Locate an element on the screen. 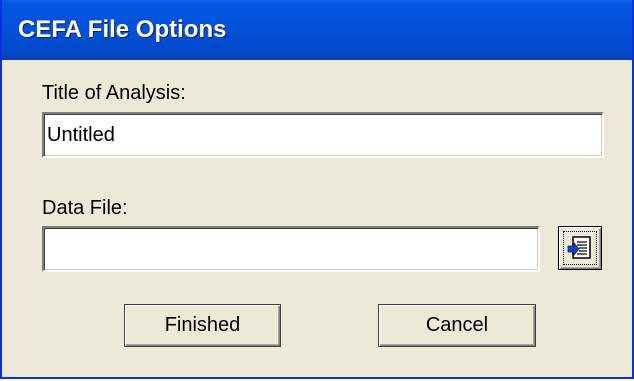 The image size is (634, 381). data-file-label: Data File: is located at coordinates (85, 208).